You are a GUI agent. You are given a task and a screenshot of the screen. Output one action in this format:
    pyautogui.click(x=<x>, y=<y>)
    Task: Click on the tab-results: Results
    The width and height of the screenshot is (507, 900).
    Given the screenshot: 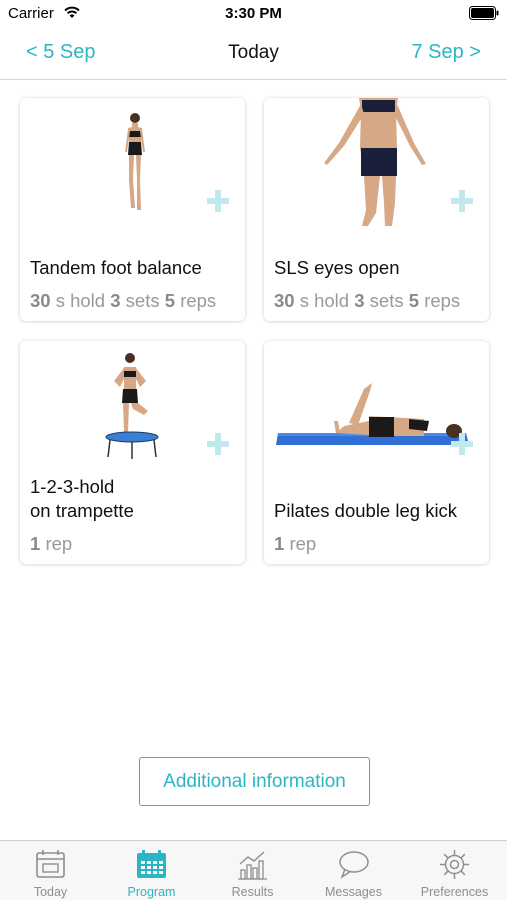 What is the action you would take?
    pyautogui.click(x=252, y=870)
    